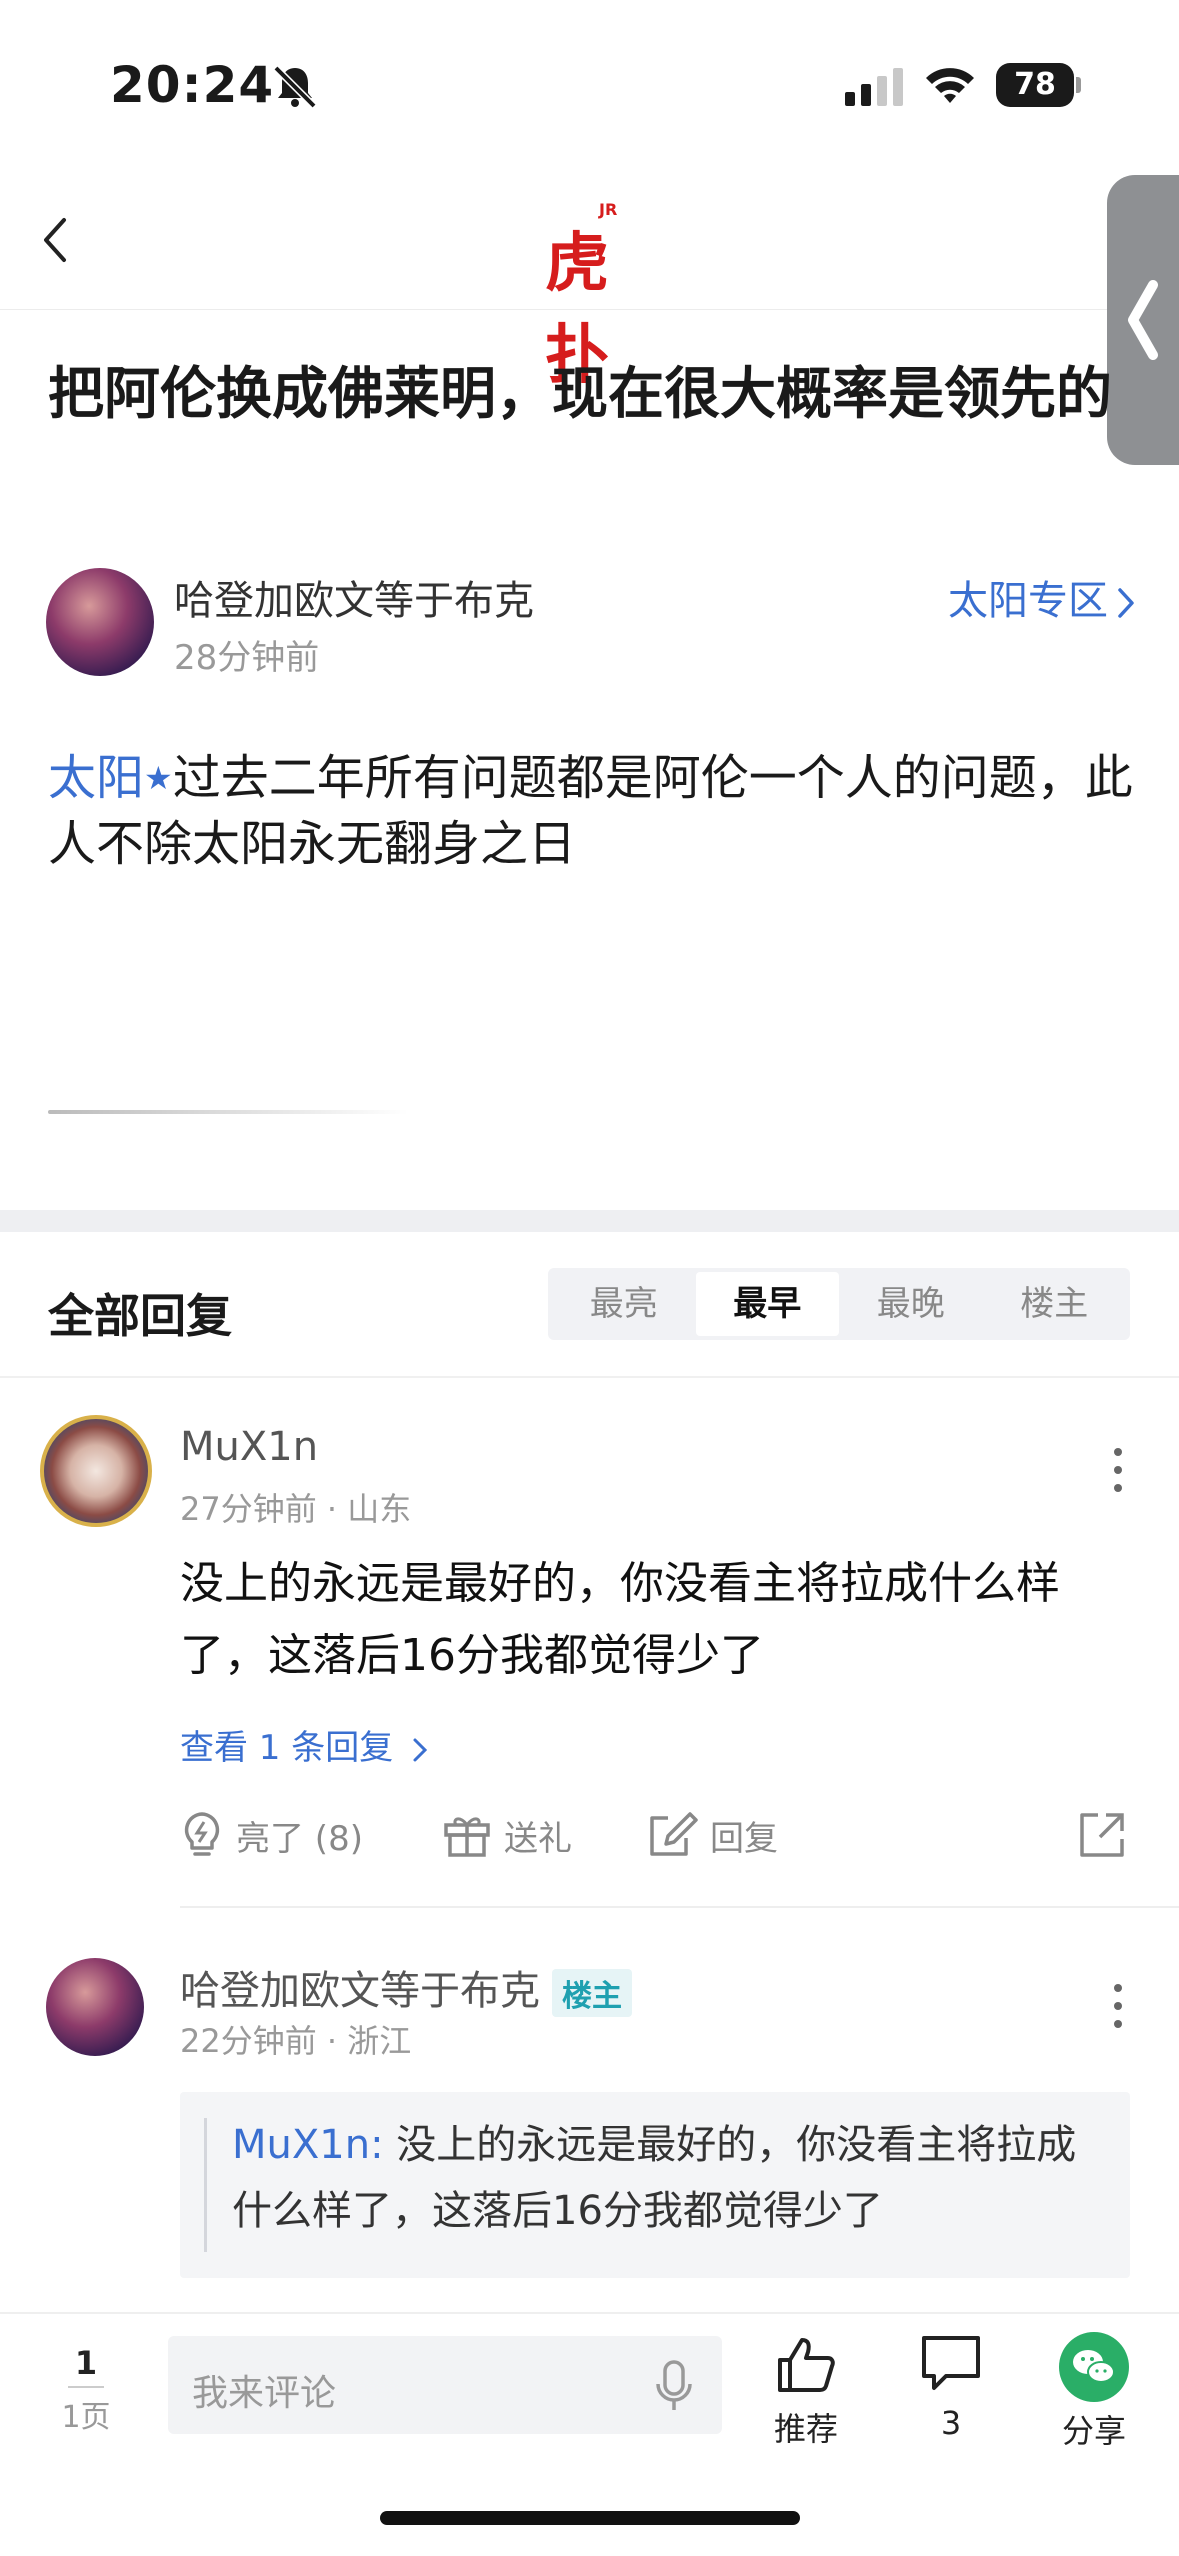 The image size is (1179, 2556). What do you see at coordinates (192, 85) in the screenshot?
I see `status-time: 20:24` at bounding box center [192, 85].